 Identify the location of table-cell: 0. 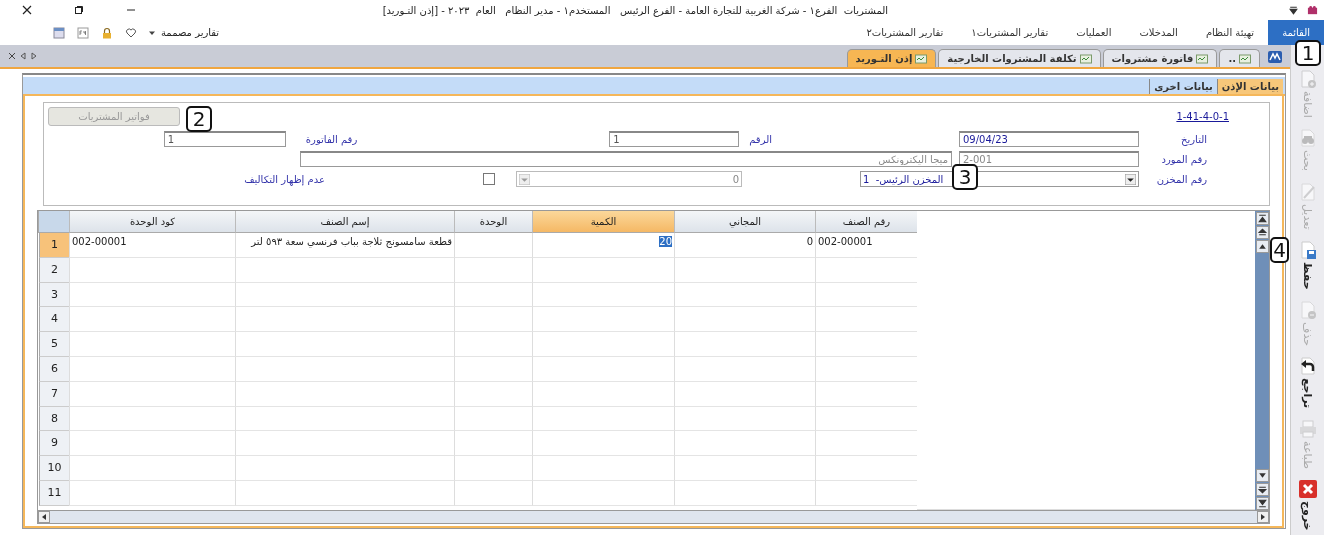
(744, 245).